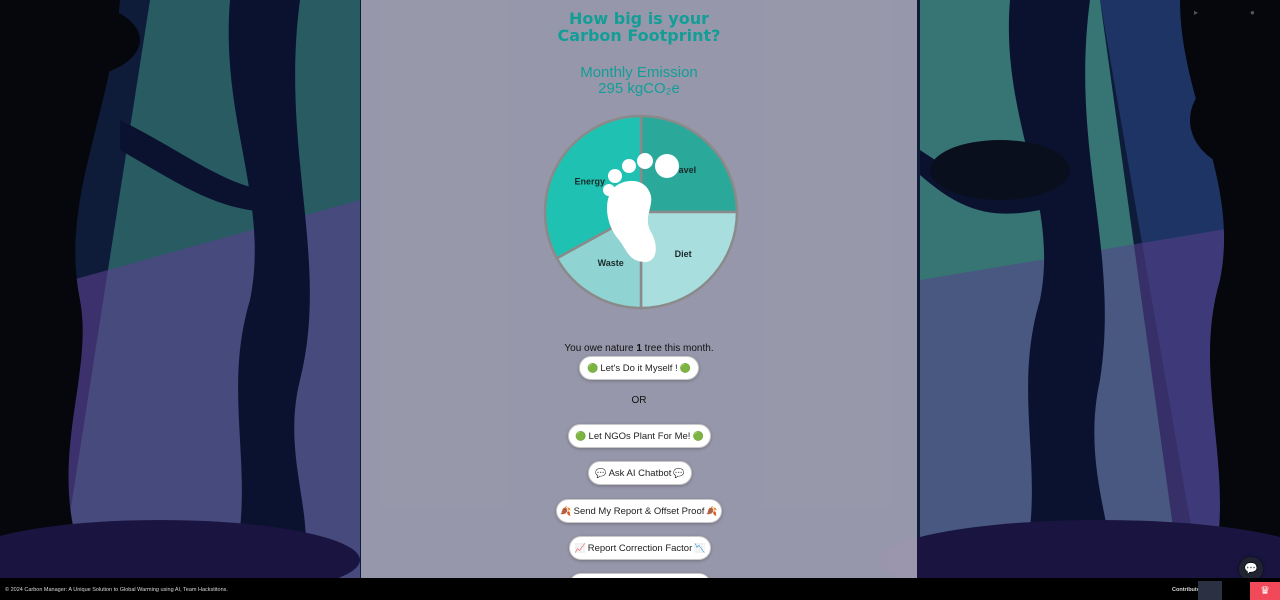 This screenshot has width=1280, height=600. What do you see at coordinates (1196, 12) in the screenshot?
I see `play-icon: ▸` at bounding box center [1196, 12].